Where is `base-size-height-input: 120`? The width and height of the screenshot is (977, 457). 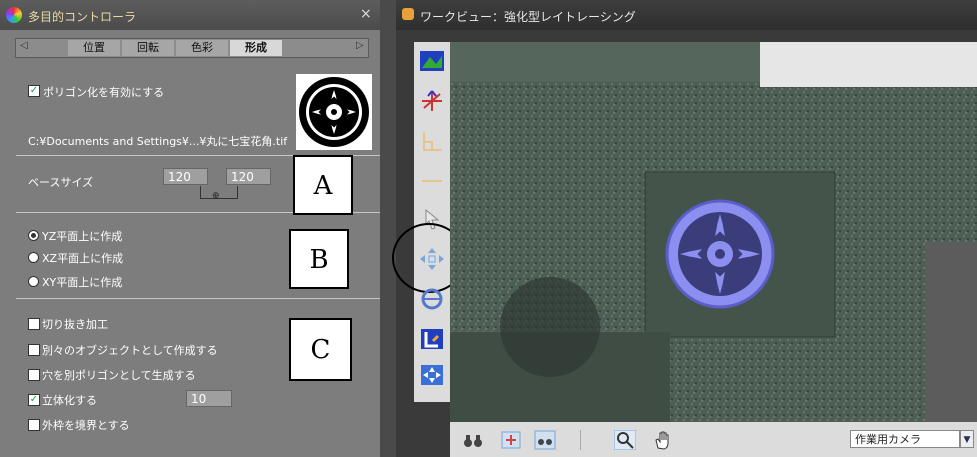 base-size-height-input: 120 is located at coordinates (248, 176).